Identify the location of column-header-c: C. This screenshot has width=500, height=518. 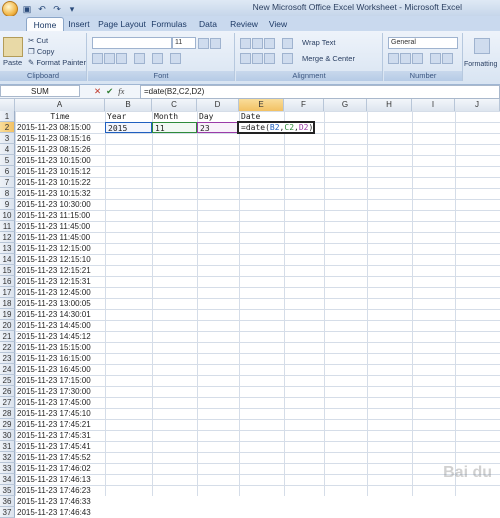
(174, 105).